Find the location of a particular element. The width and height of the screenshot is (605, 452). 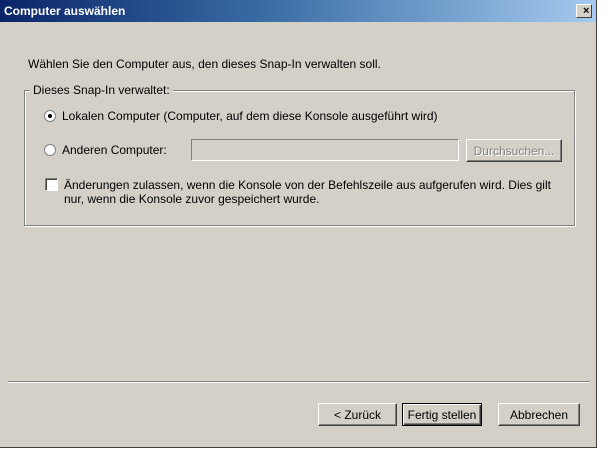

other-computer-input is located at coordinates (325, 150).